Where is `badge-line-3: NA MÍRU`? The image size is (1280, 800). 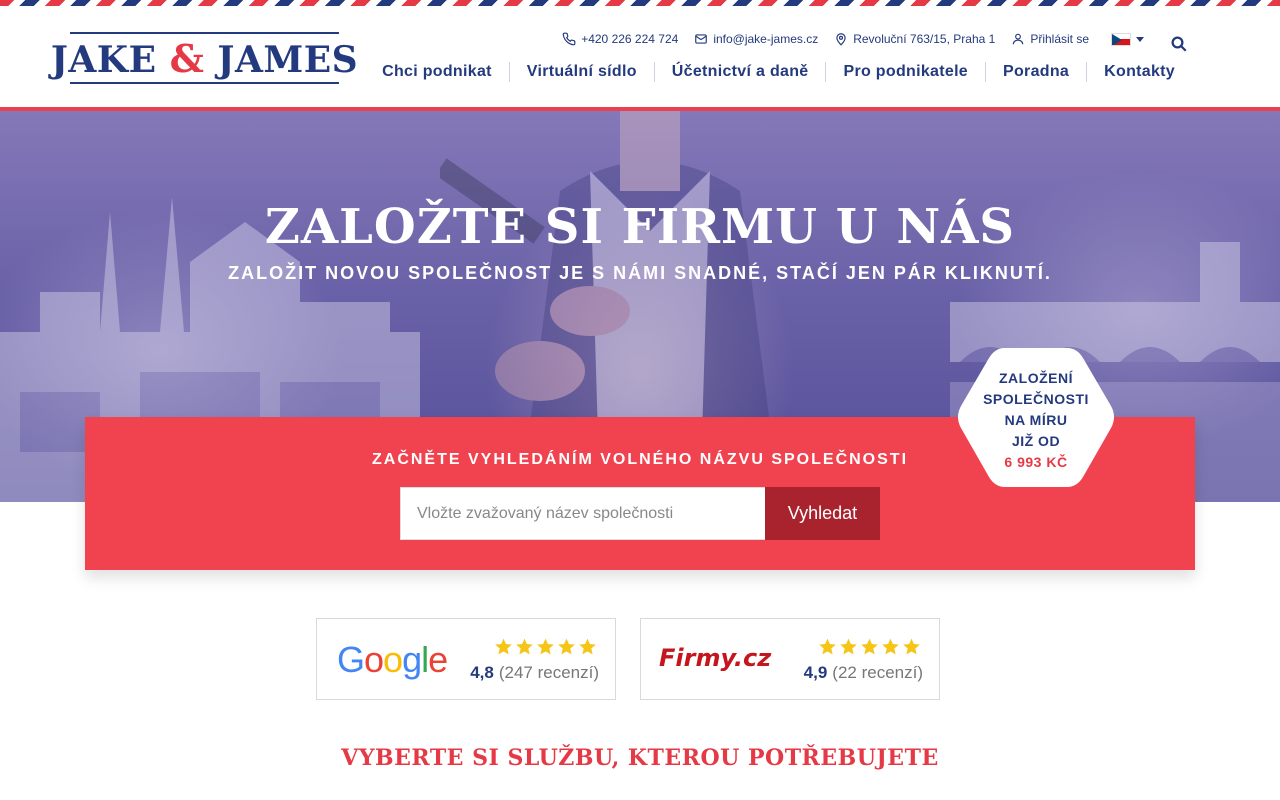 badge-line-3: NA MÍRU is located at coordinates (1036, 420).